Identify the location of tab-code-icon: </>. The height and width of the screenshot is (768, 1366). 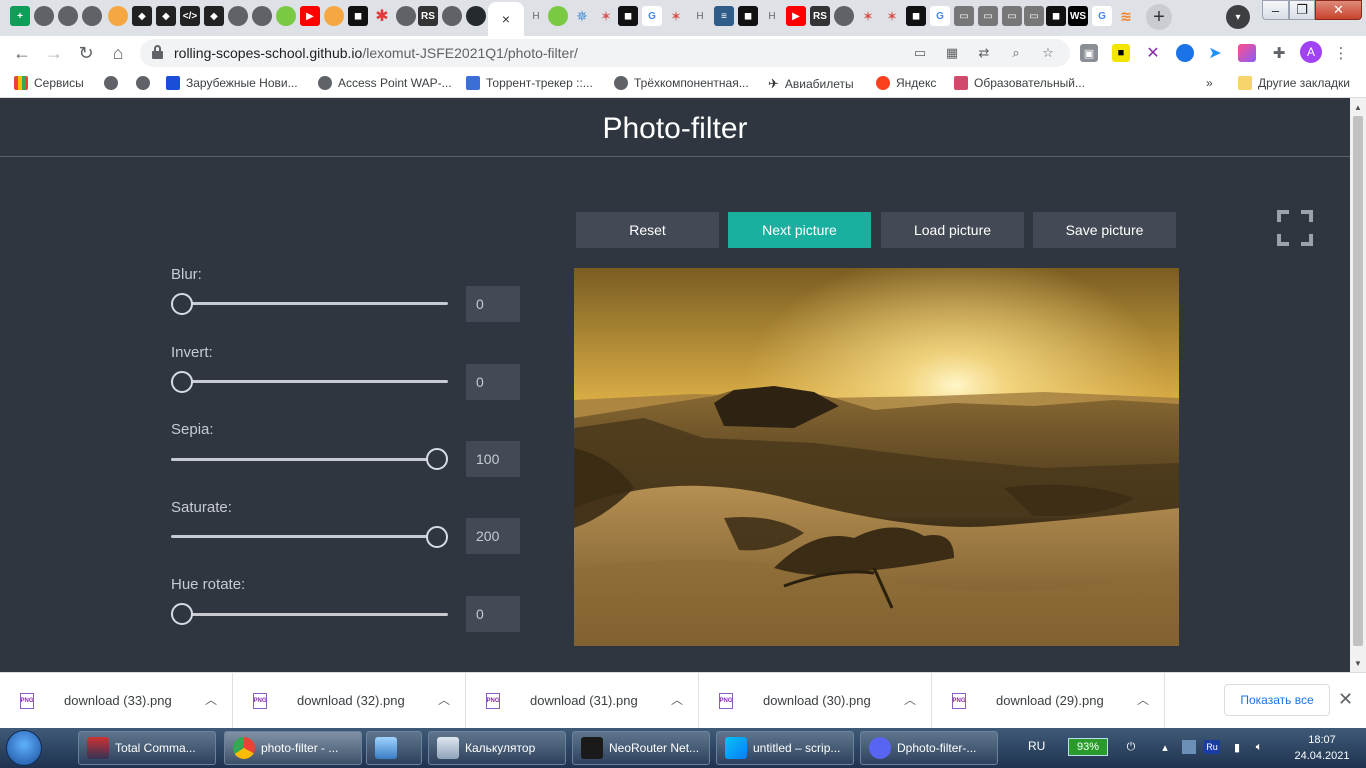
(190, 16).